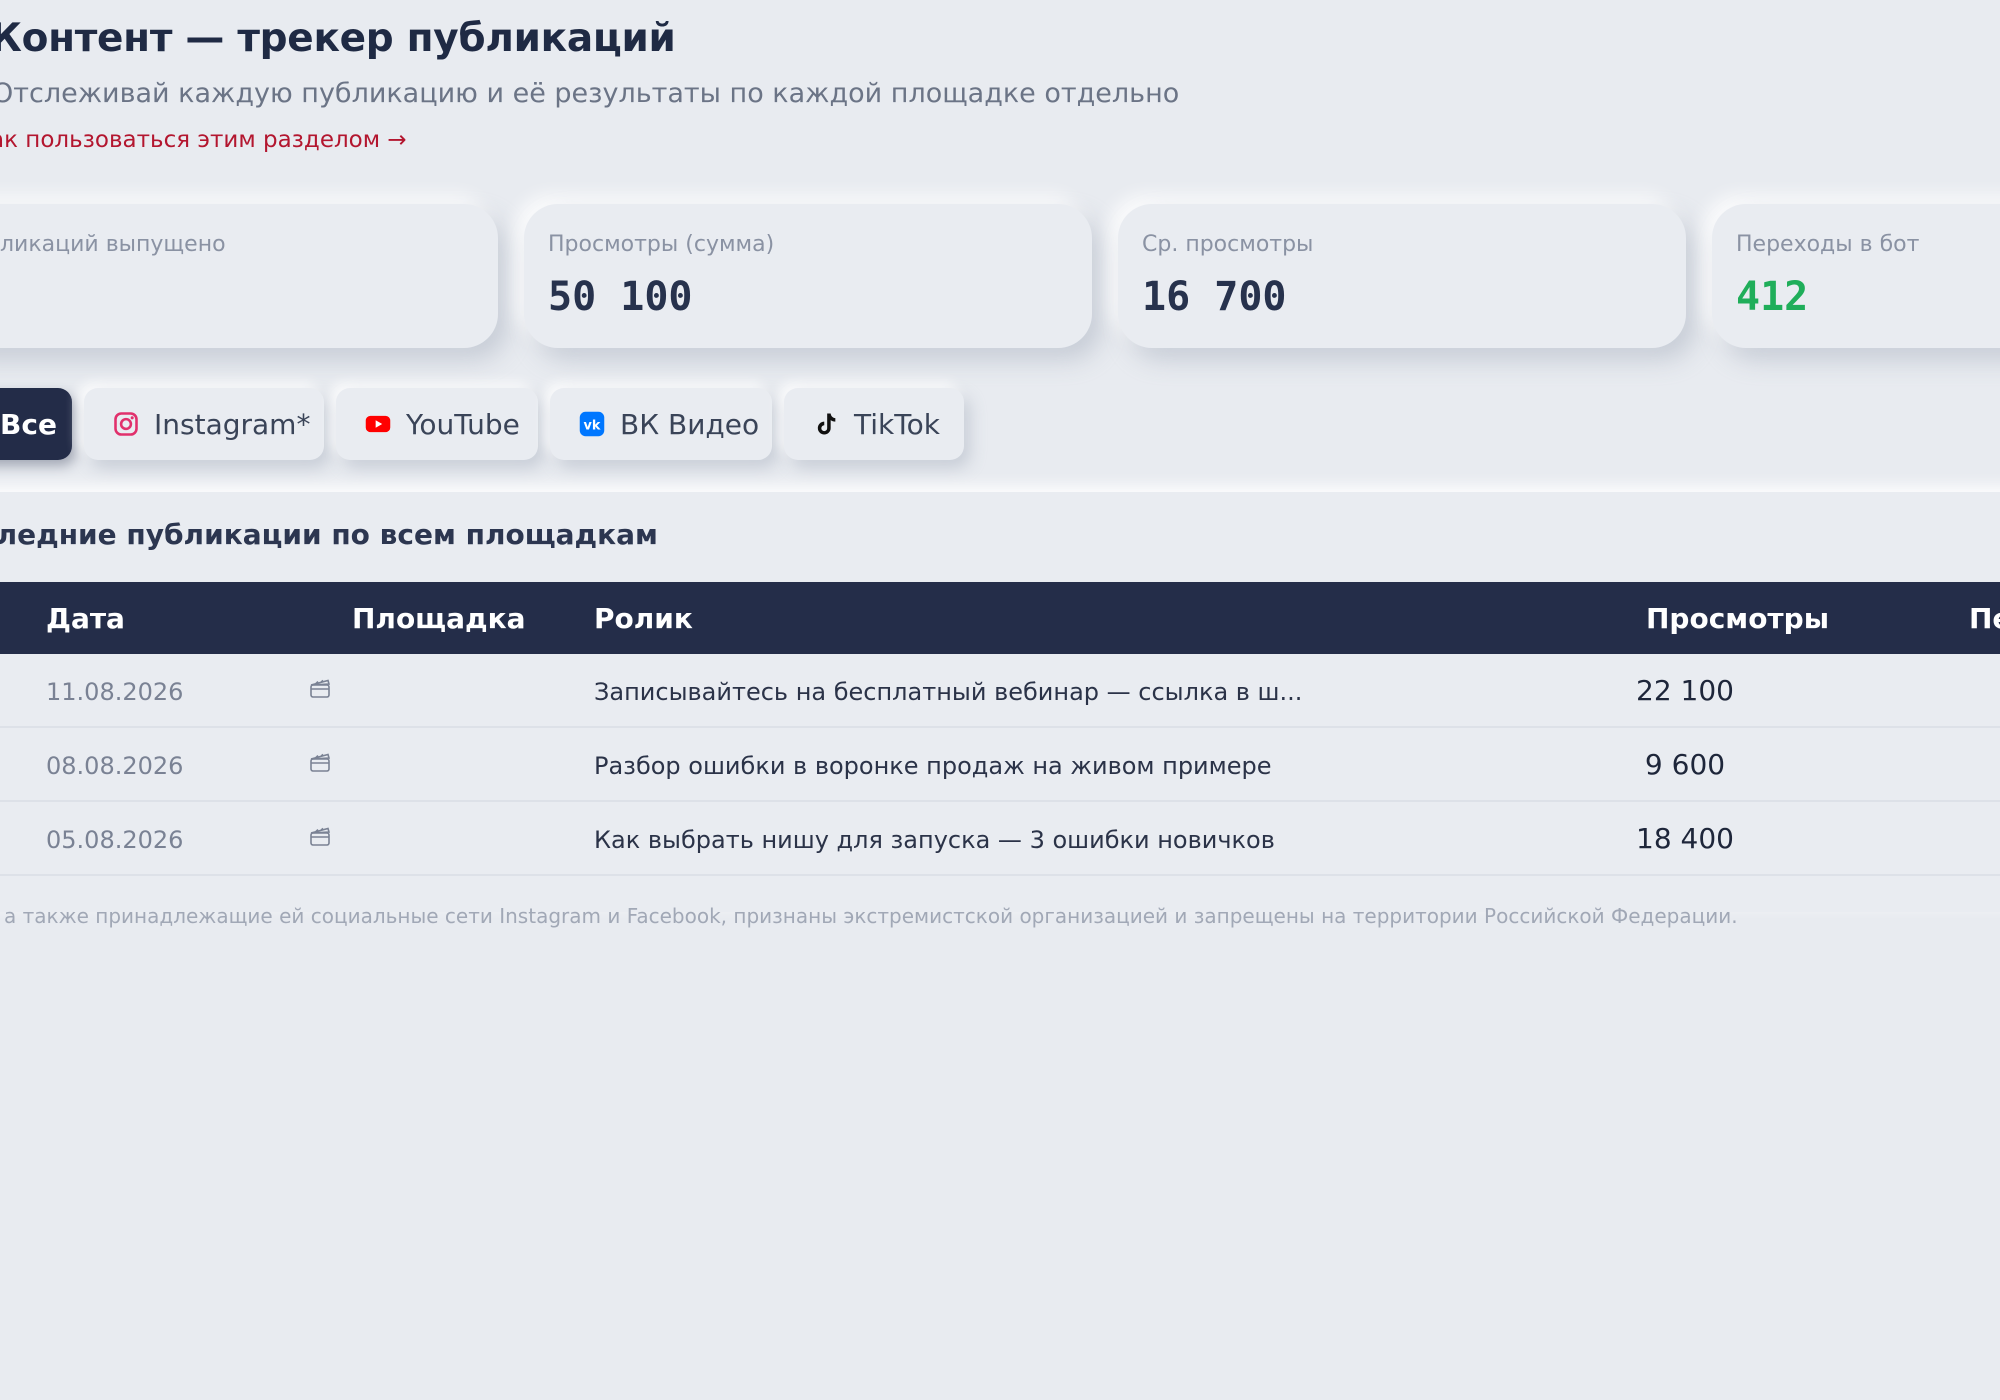 The height and width of the screenshot is (1400, 2000). What do you see at coordinates (329, 534) in the screenshot?
I see `section-heading: следние публикации по всем площадкам` at bounding box center [329, 534].